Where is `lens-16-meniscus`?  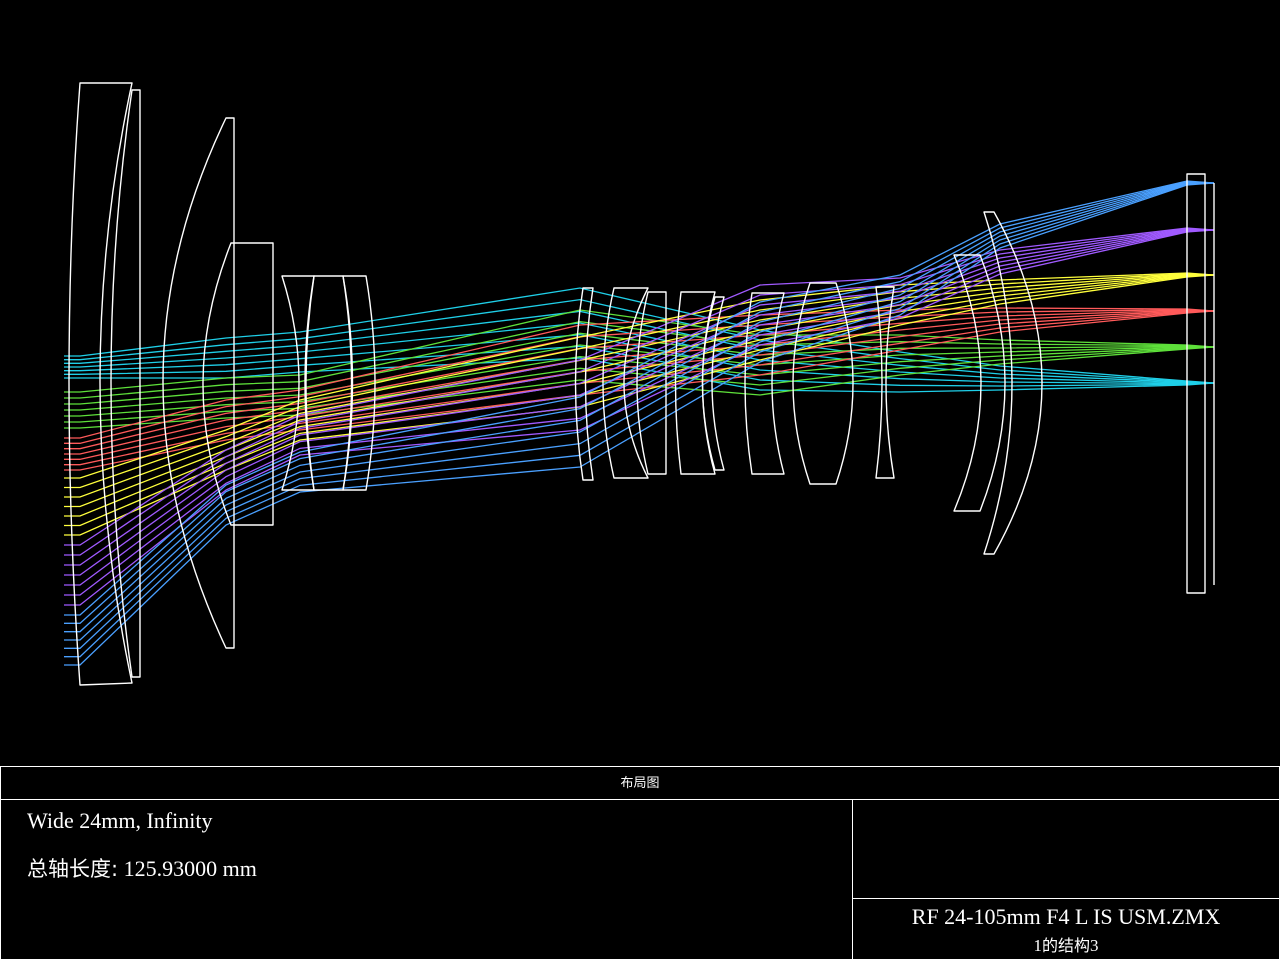
lens-16-meniscus is located at coordinates (979, 383).